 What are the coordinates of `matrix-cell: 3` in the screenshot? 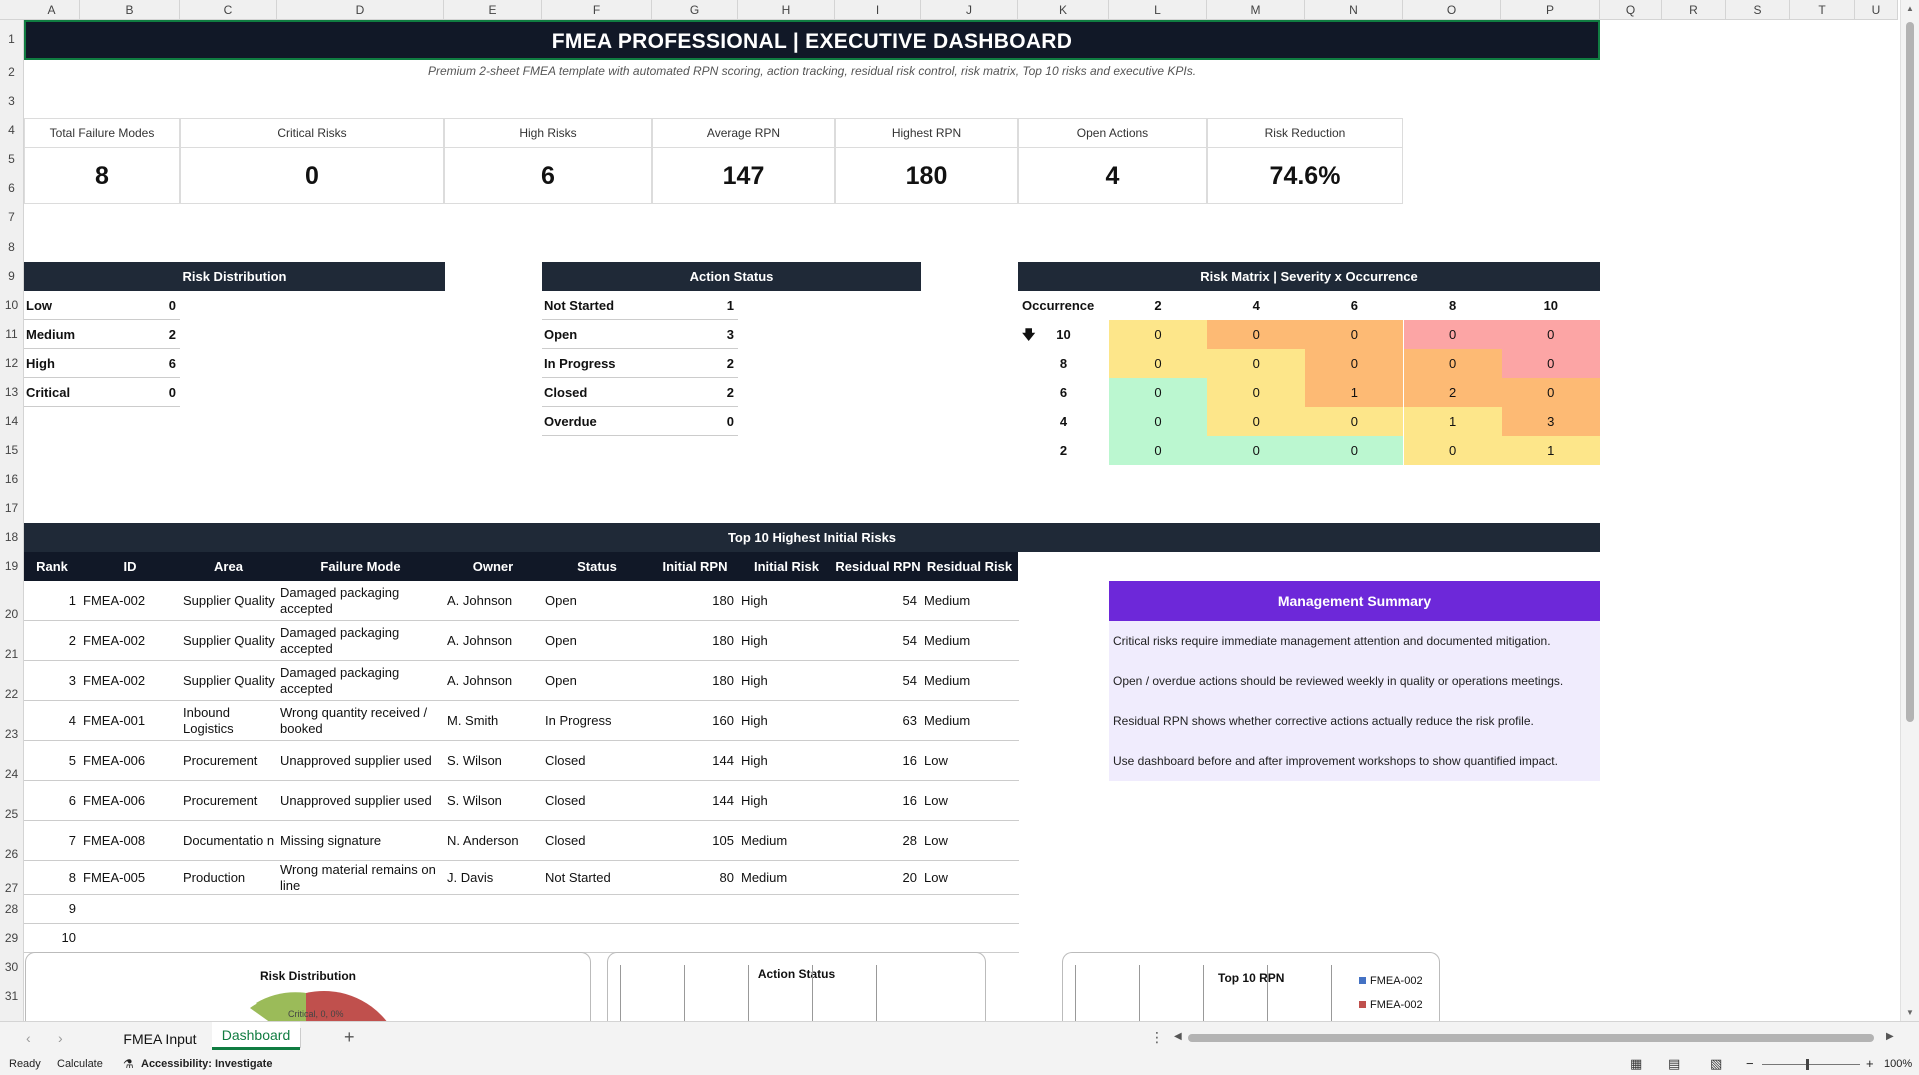 It's located at (1550, 421).